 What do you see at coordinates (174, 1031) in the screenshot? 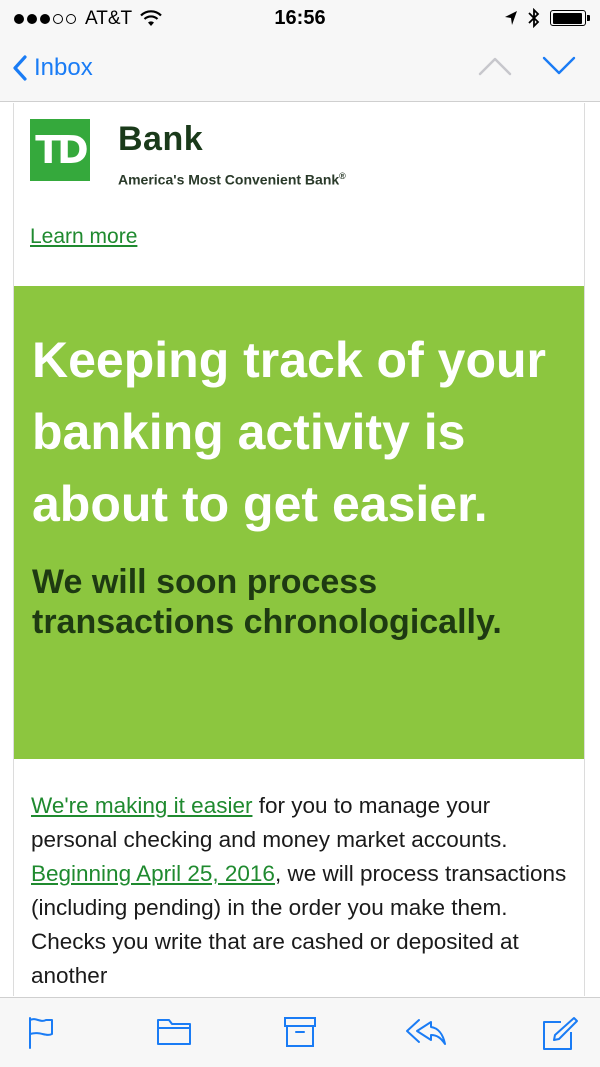
I see `folder-icon` at bounding box center [174, 1031].